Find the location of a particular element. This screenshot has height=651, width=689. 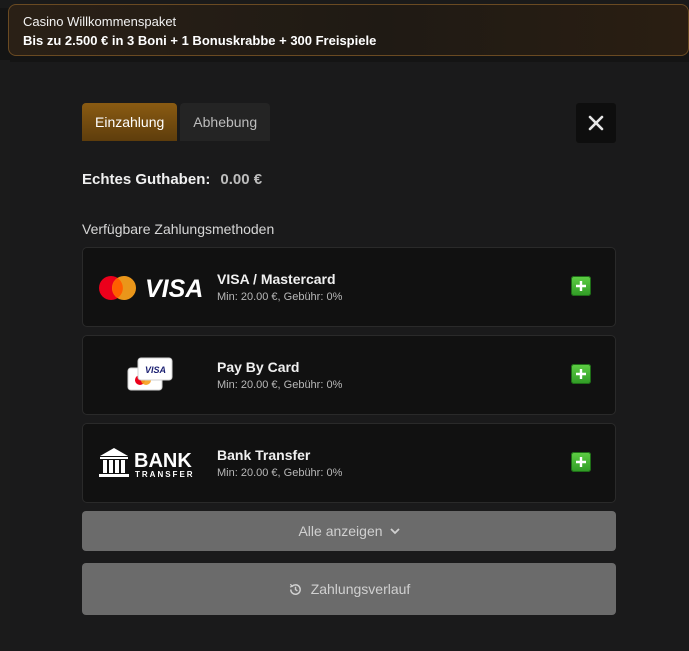

real-balance: Echtes Guthaben: 0.00 € is located at coordinates (172, 179).